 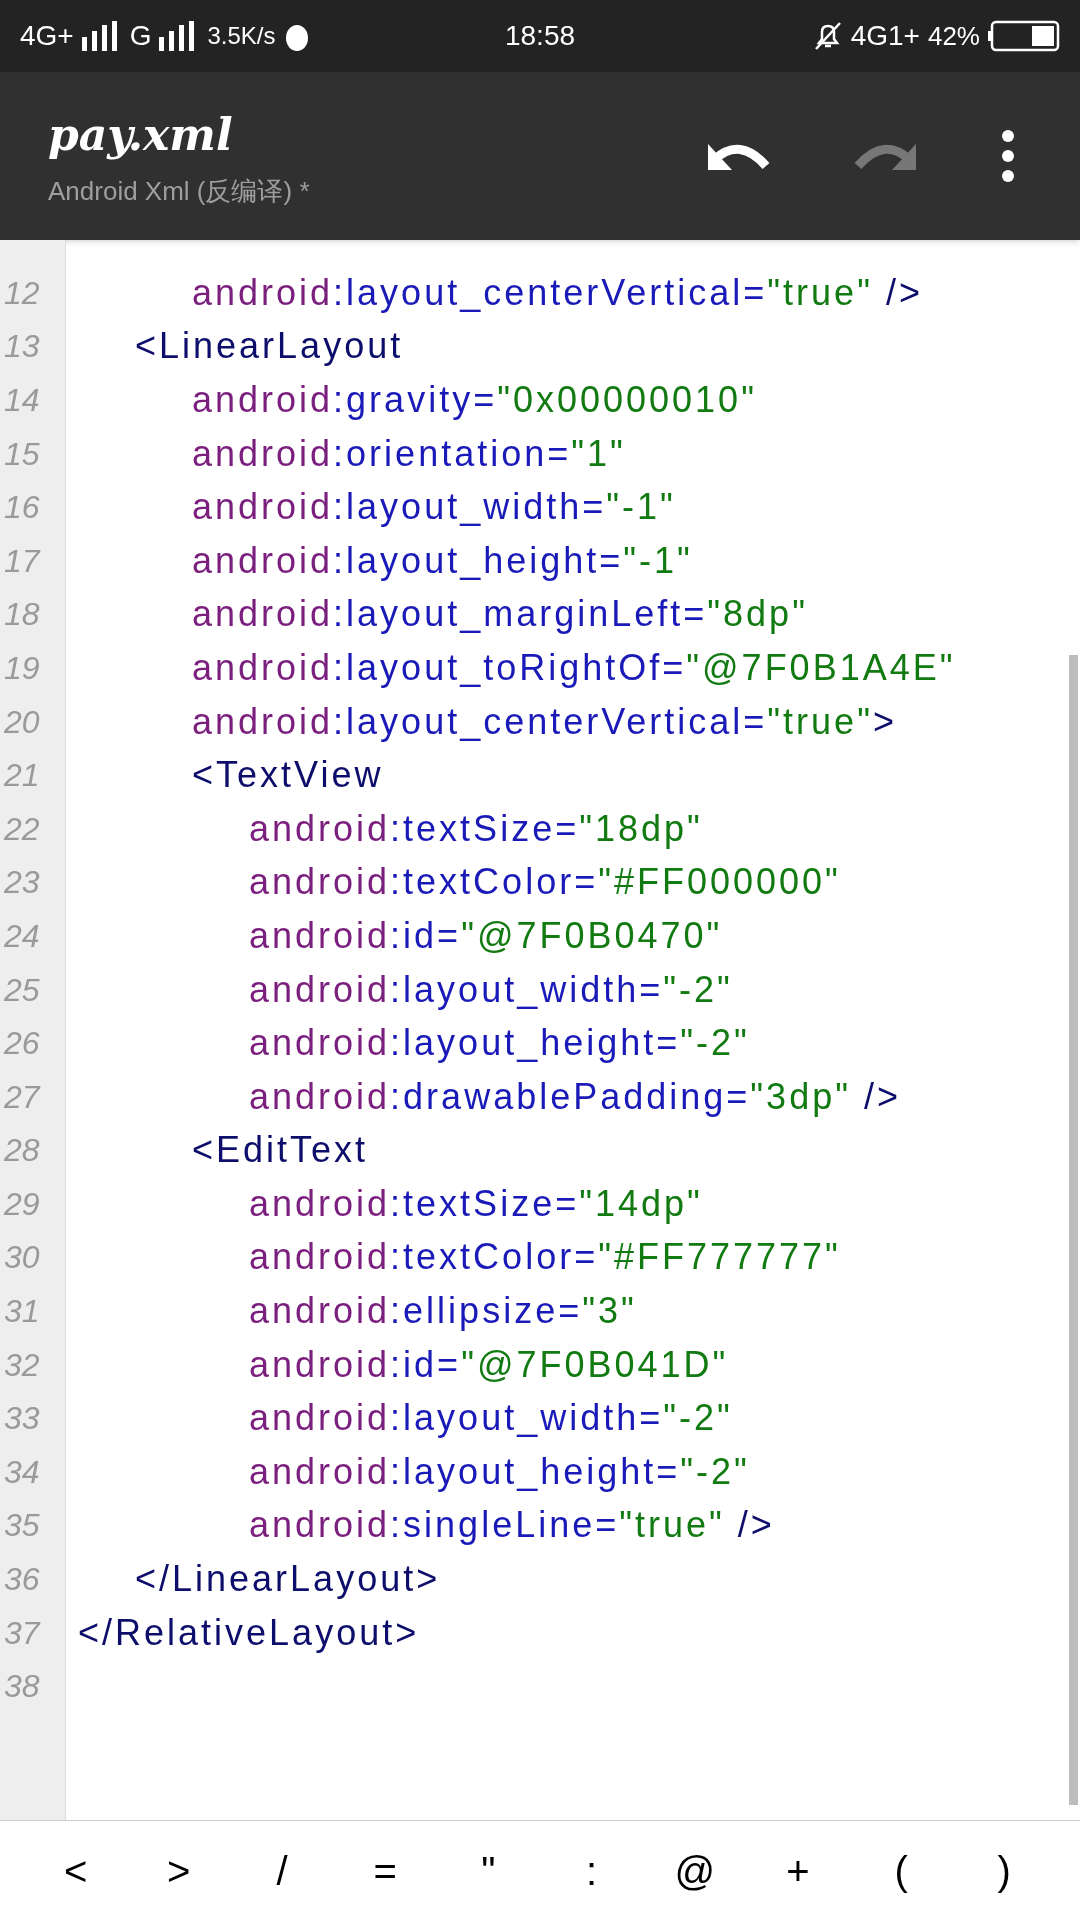 What do you see at coordinates (545, 1257) in the screenshot?
I see `code-line: android:textColor="#FF777777"` at bounding box center [545, 1257].